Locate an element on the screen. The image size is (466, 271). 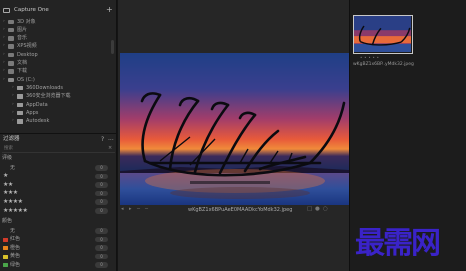
folder-tree-item: › XPS视频 is located at coordinates (55, 47).